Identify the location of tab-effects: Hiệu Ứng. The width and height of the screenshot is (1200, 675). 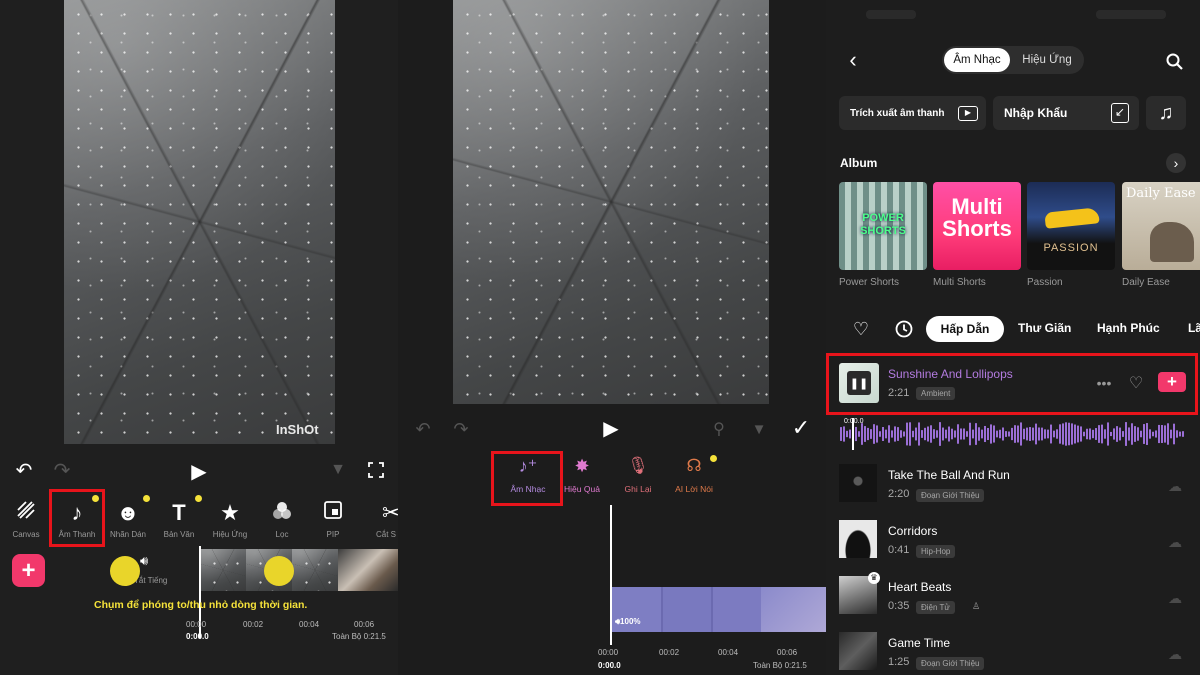
(1047, 60).